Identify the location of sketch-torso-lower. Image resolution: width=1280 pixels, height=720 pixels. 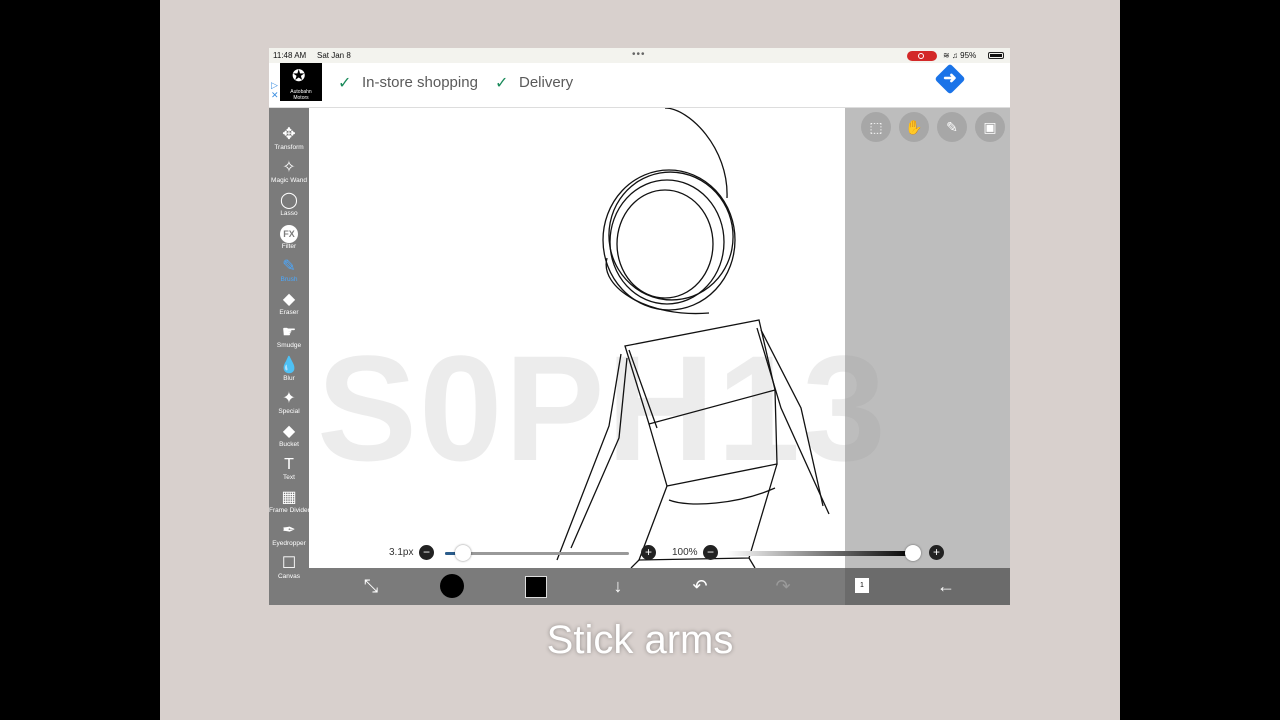
(713, 438).